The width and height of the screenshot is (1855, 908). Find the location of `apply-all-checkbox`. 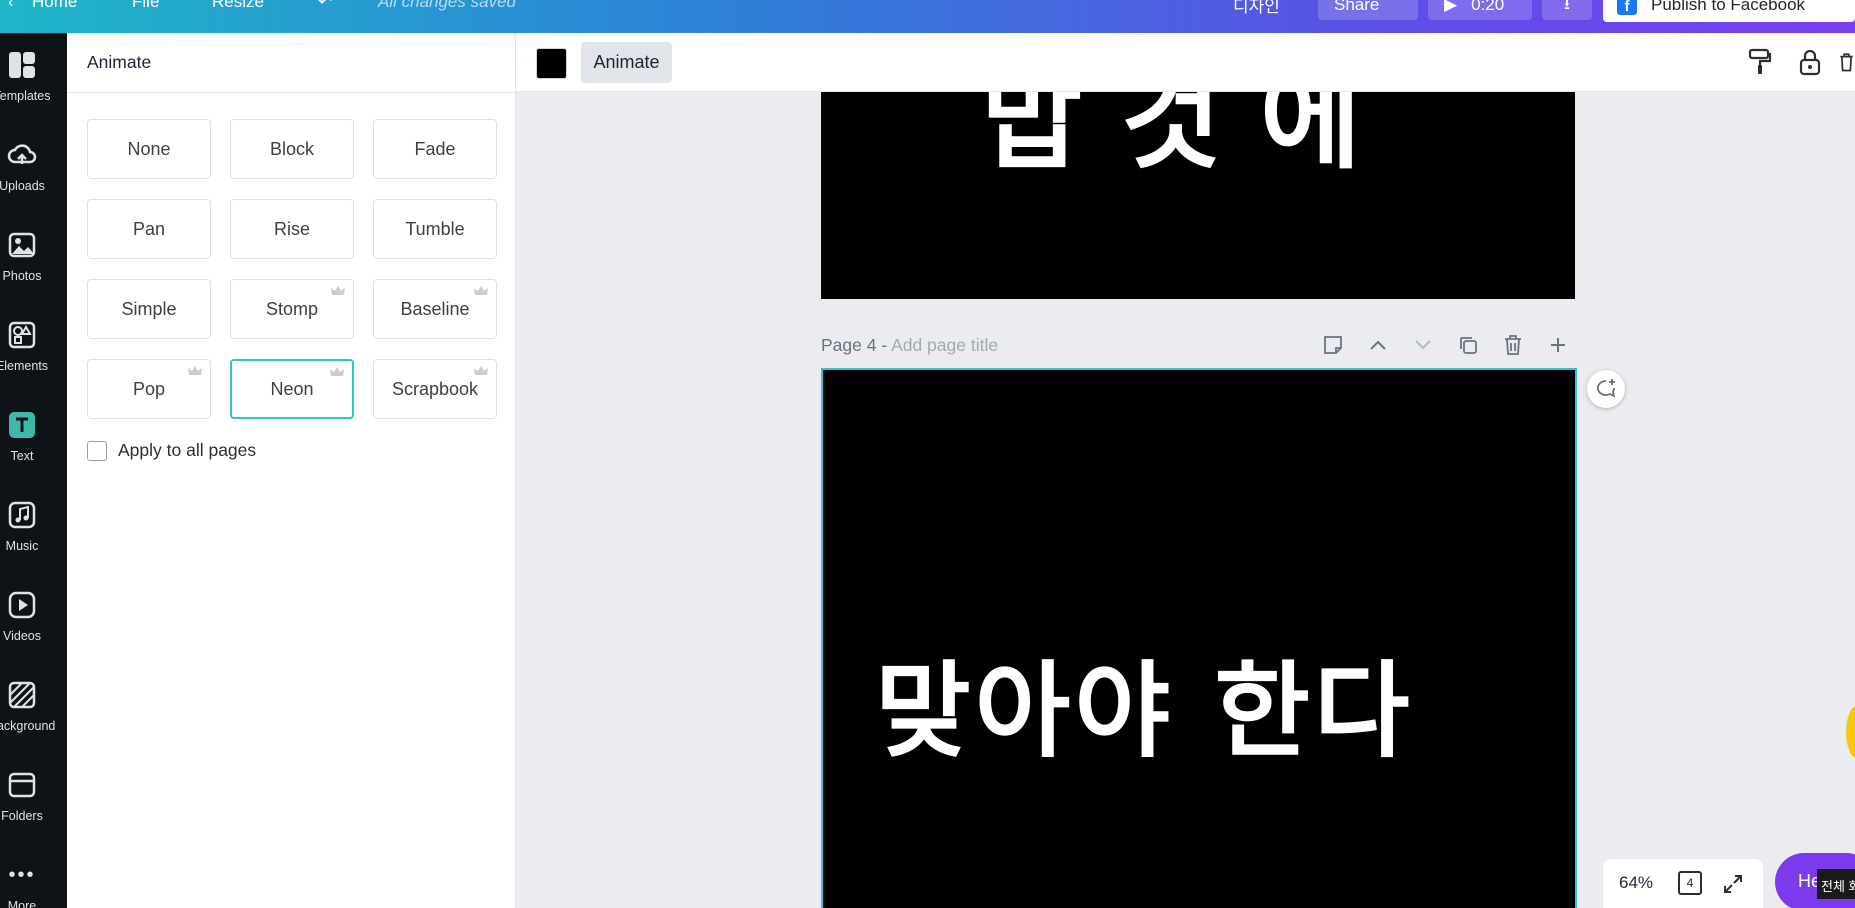

apply-all-checkbox is located at coordinates (97, 450).